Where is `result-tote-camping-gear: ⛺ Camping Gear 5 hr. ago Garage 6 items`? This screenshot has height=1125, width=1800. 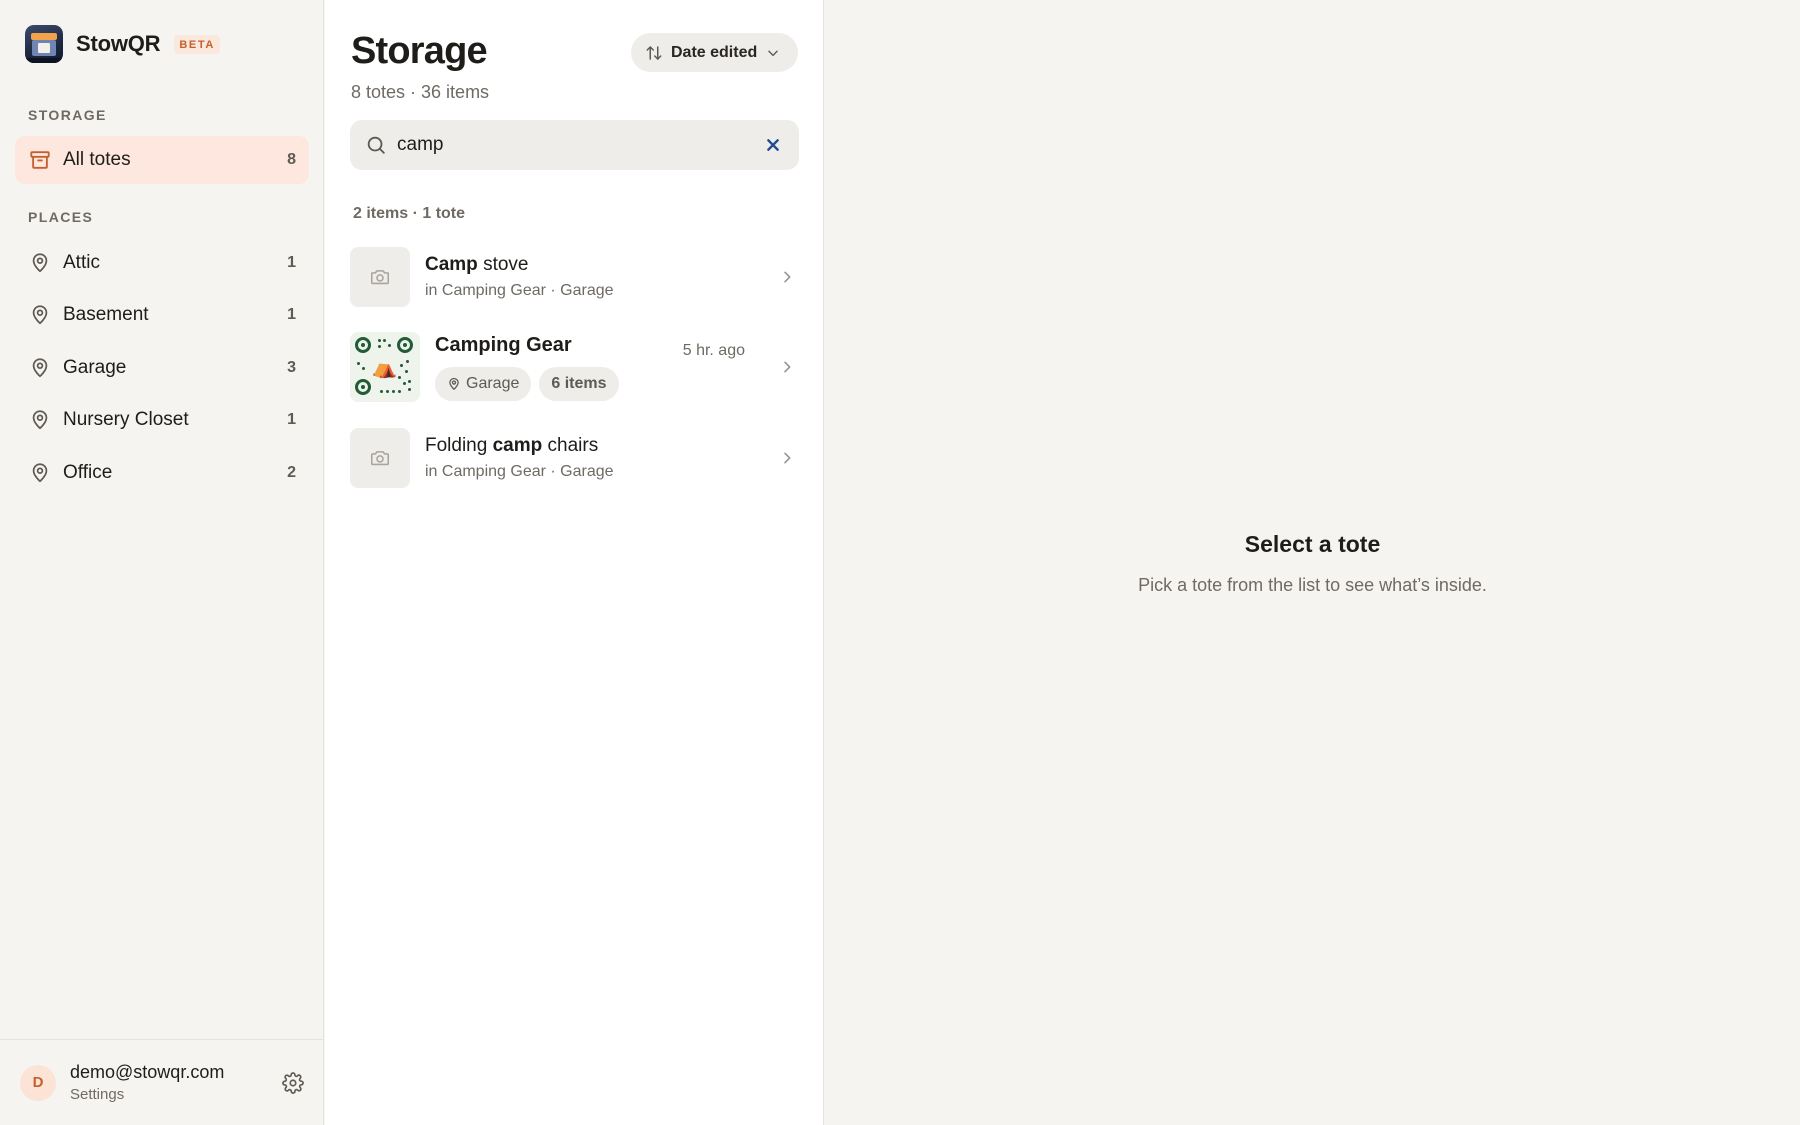
result-tote-camping-gear: ⛺ Camping Gear 5 hr. ago Garage 6 items is located at coordinates (574, 367).